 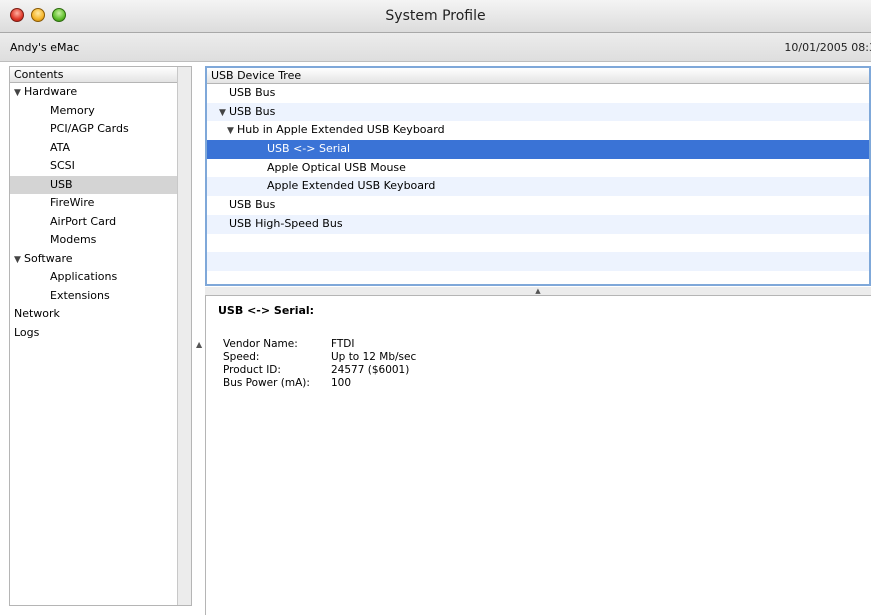 What do you see at coordinates (538, 149) in the screenshot?
I see `usb-tree-row: USB <-> Serial` at bounding box center [538, 149].